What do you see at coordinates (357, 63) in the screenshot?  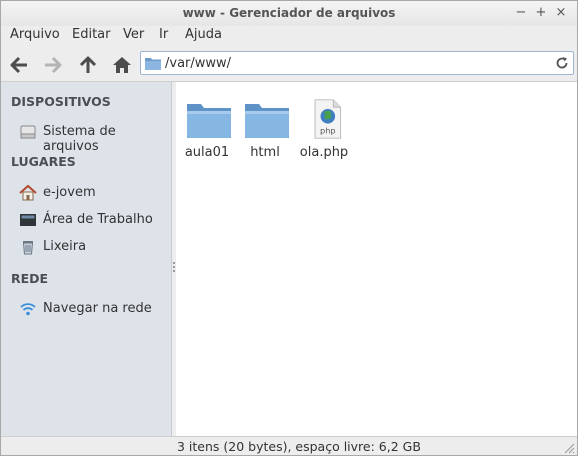 I see `location-bar: /var/www/` at bounding box center [357, 63].